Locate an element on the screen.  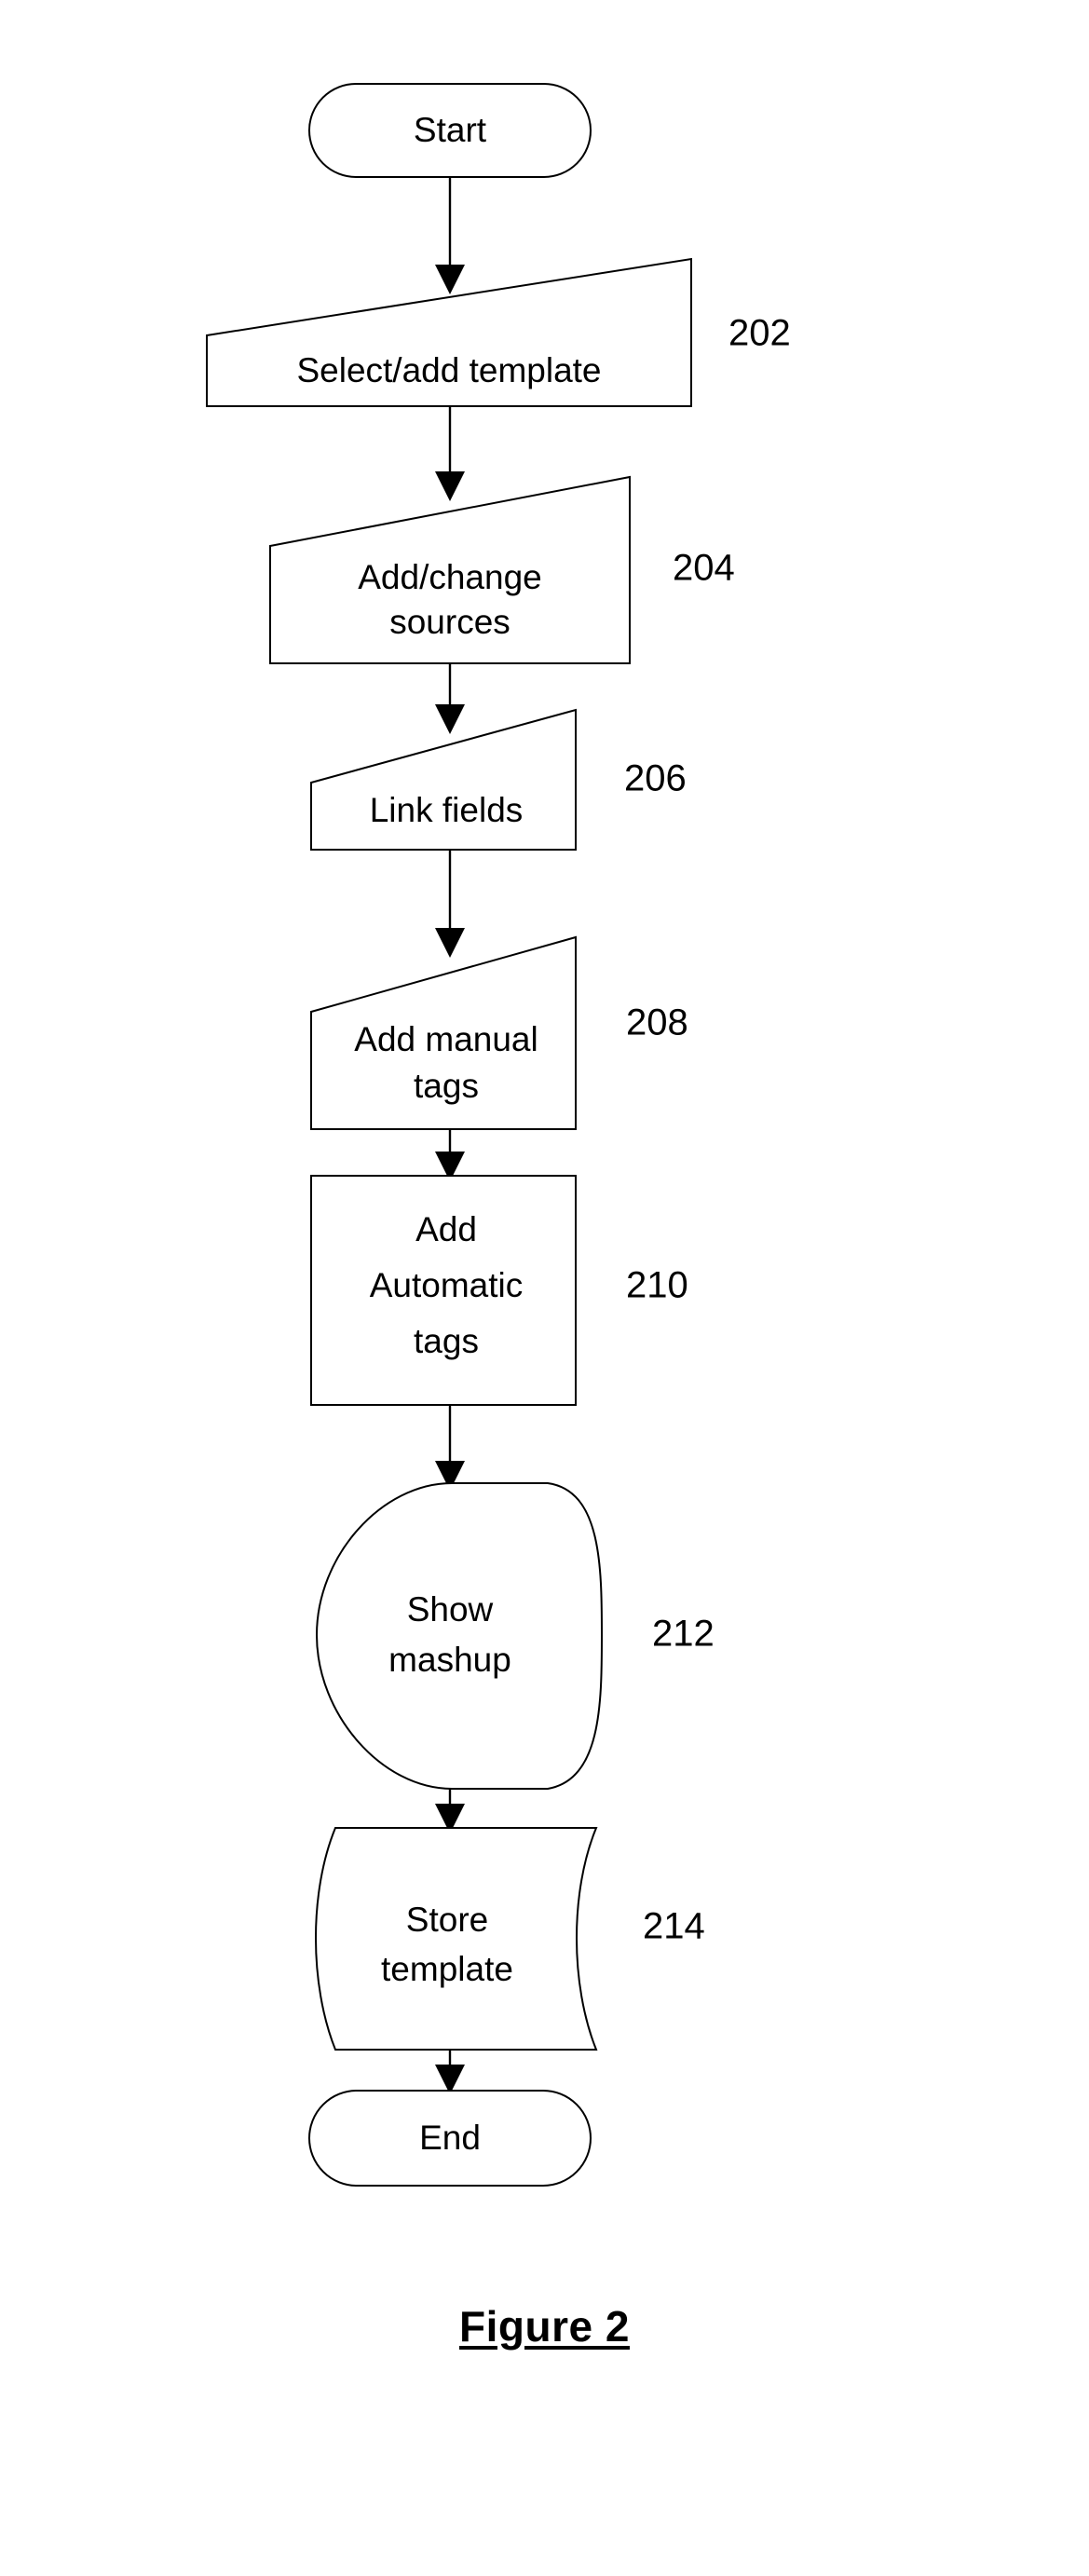
reference-number-202: 202 is located at coordinates (759, 333).